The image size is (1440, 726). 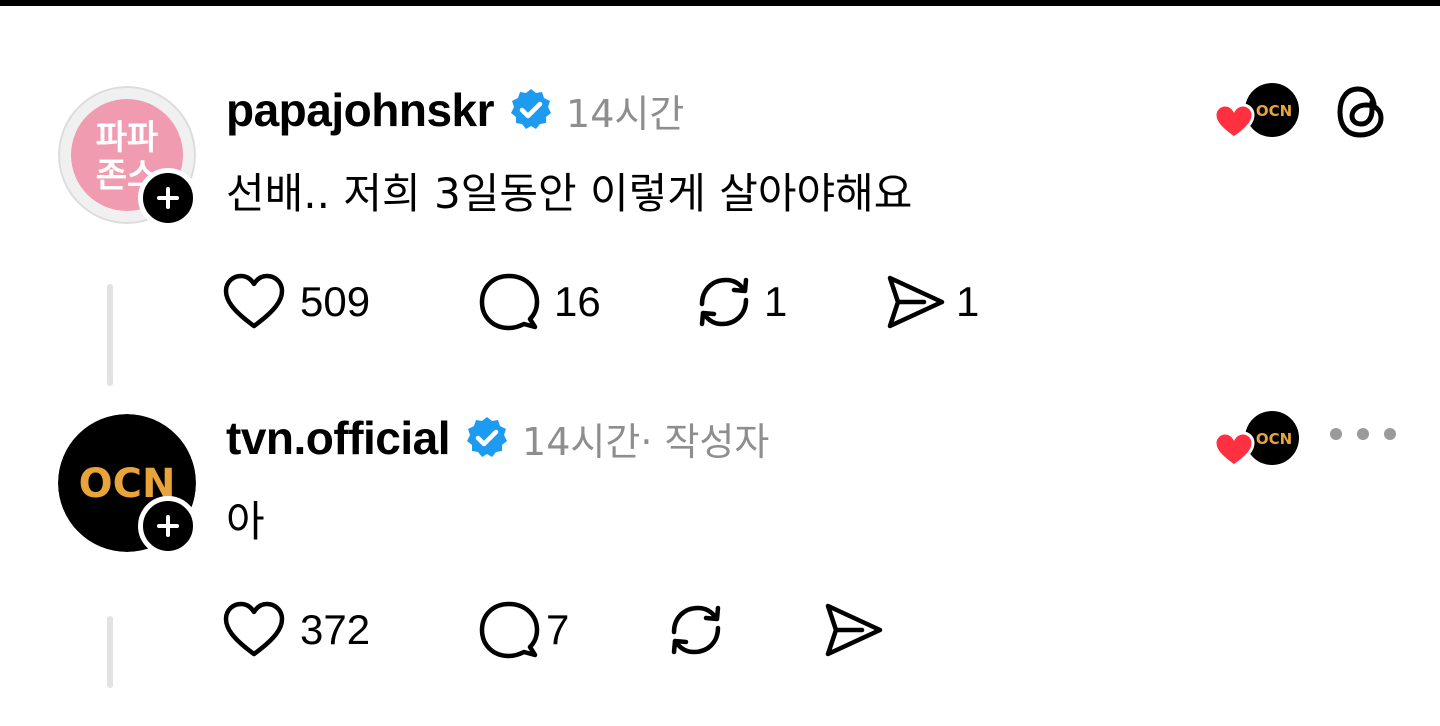 I want to click on repost-count: 1, so click(x=776, y=301).